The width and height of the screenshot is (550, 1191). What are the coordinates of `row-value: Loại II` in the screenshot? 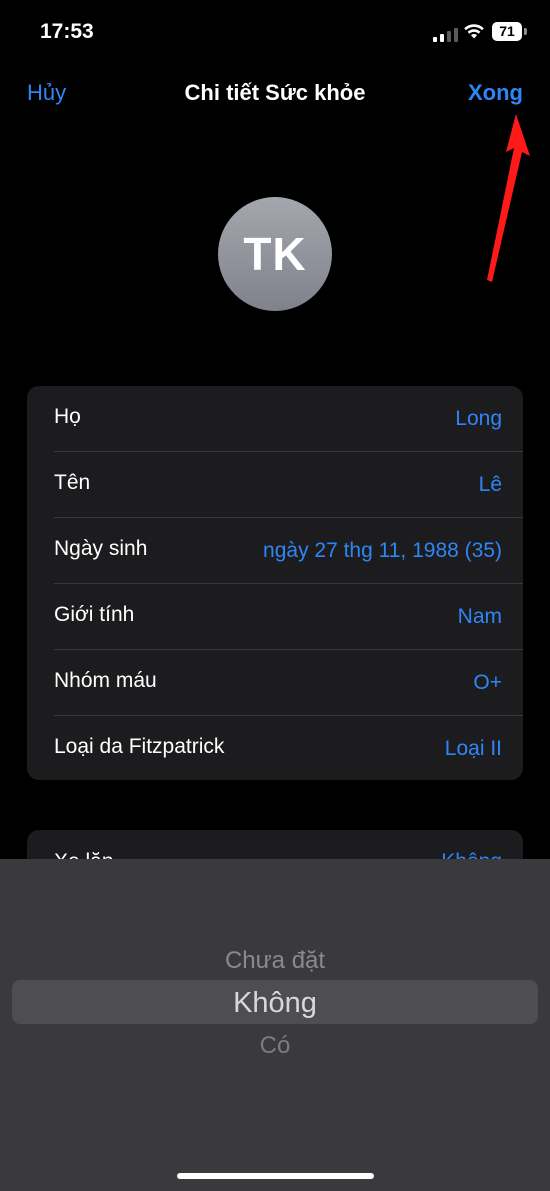 It's located at (473, 749).